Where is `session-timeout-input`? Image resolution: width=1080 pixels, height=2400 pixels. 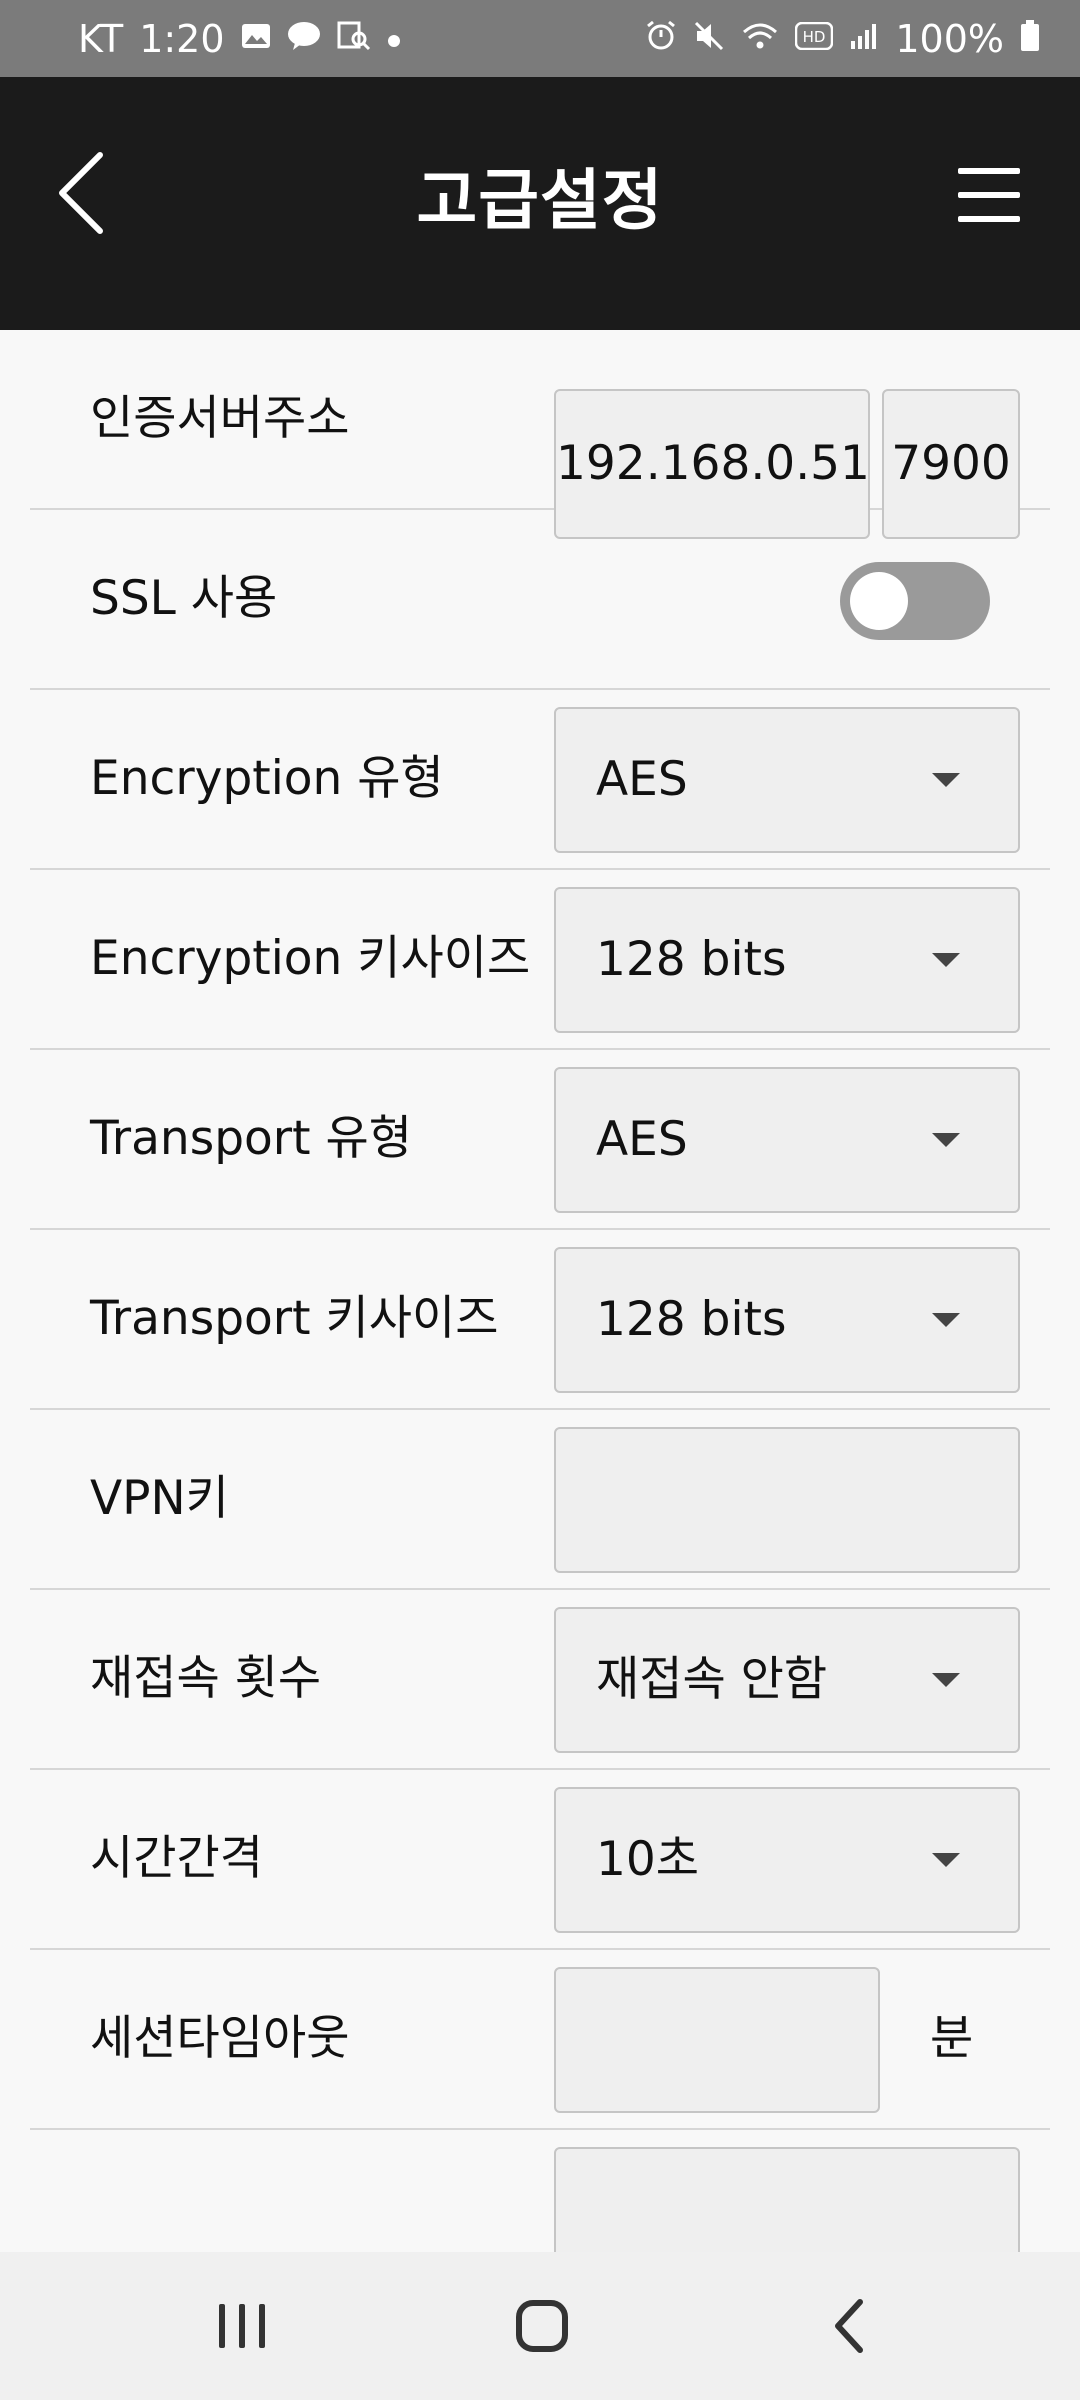 session-timeout-input is located at coordinates (717, 2040).